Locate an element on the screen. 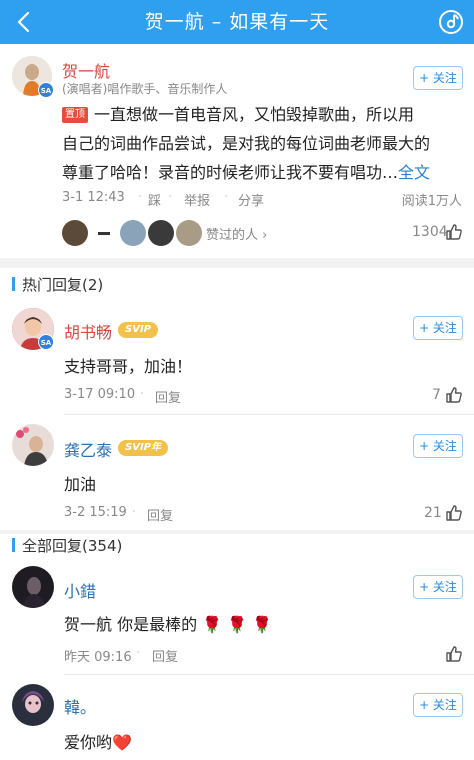 The image size is (474, 760). liked-by-link: 赞过的人 › is located at coordinates (236, 233).